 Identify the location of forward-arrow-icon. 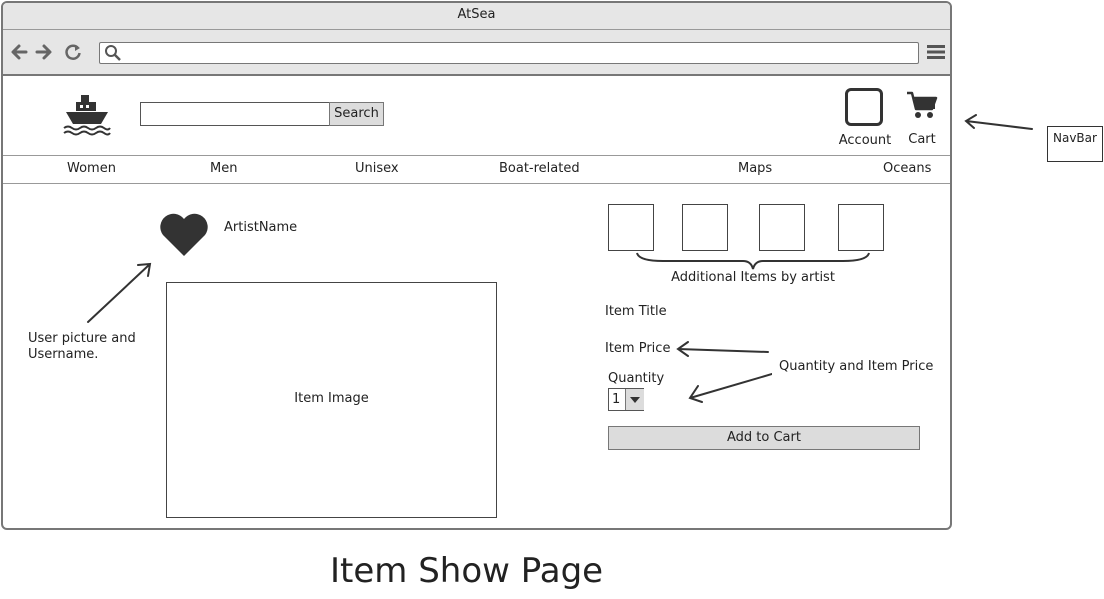
(44, 52).